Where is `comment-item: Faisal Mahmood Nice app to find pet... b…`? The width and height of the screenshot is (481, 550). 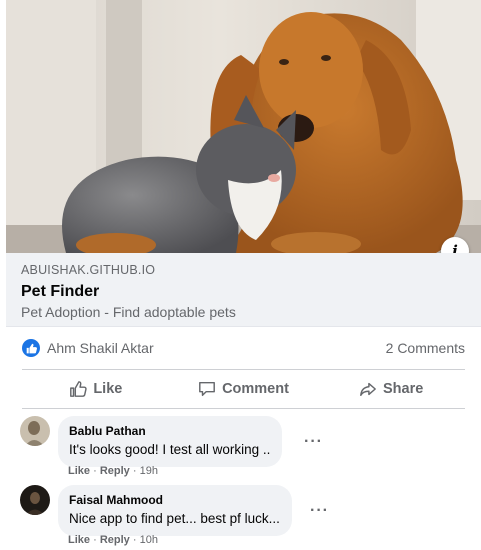
comment-item: Faisal Mahmood Nice app to find pet... b… is located at coordinates (250, 517).